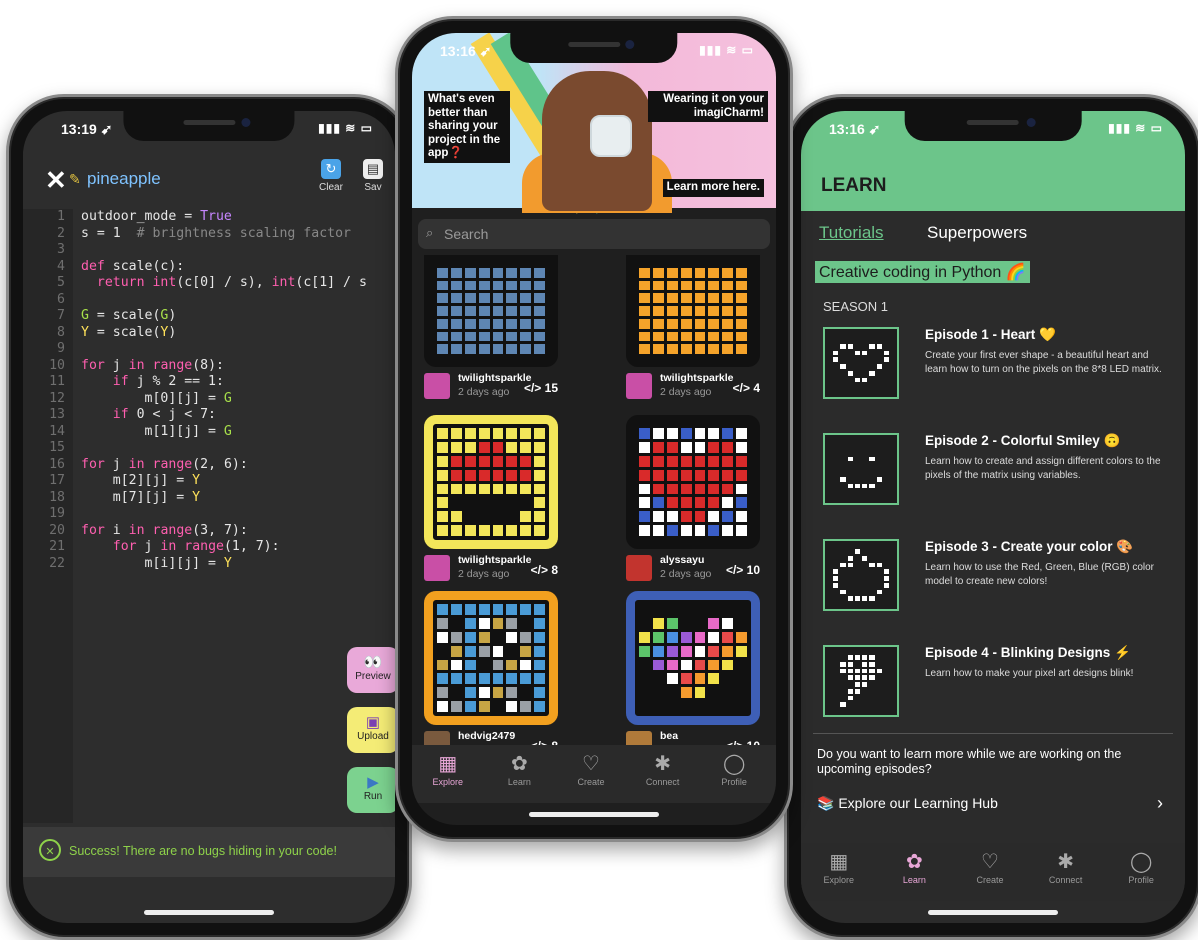 The height and width of the screenshot is (940, 1198). What do you see at coordinates (141, 480) in the screenshot?
I see `code-line: m[2][j] = Y` at bounding box center [141, 480].